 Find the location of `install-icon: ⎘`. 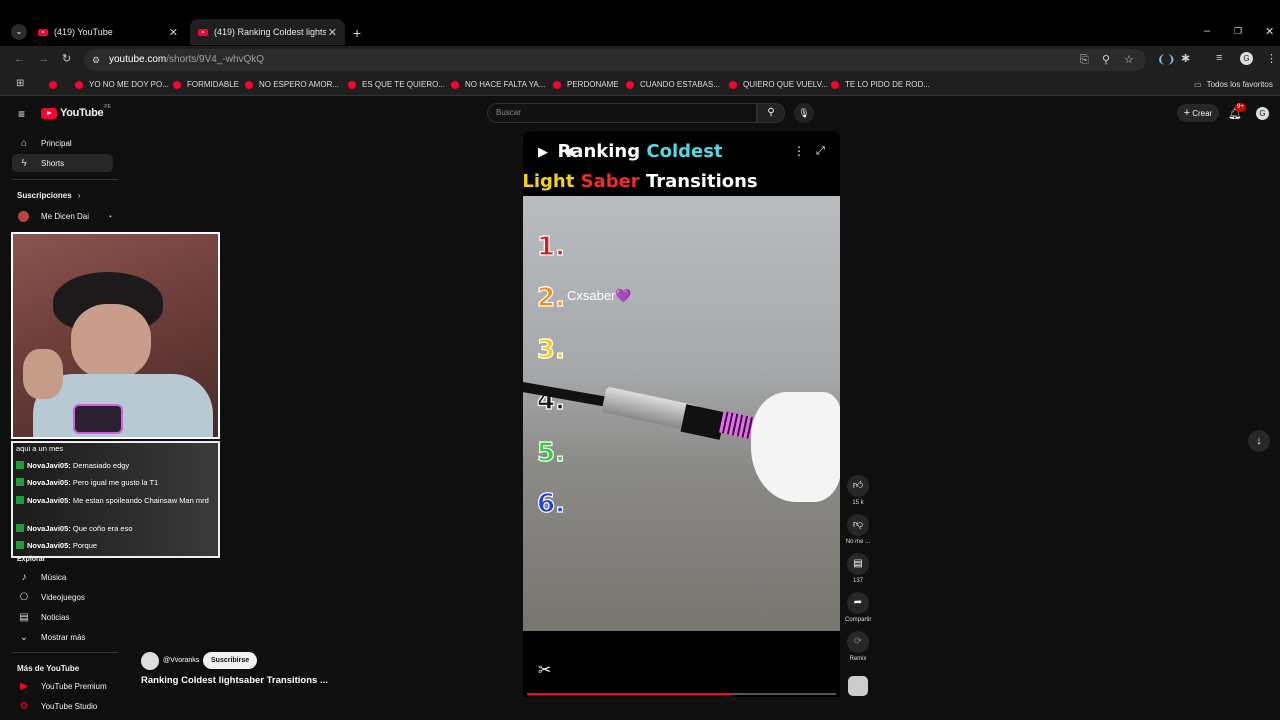

install-icon: ⎘ is located at coordinates (1084, 60).